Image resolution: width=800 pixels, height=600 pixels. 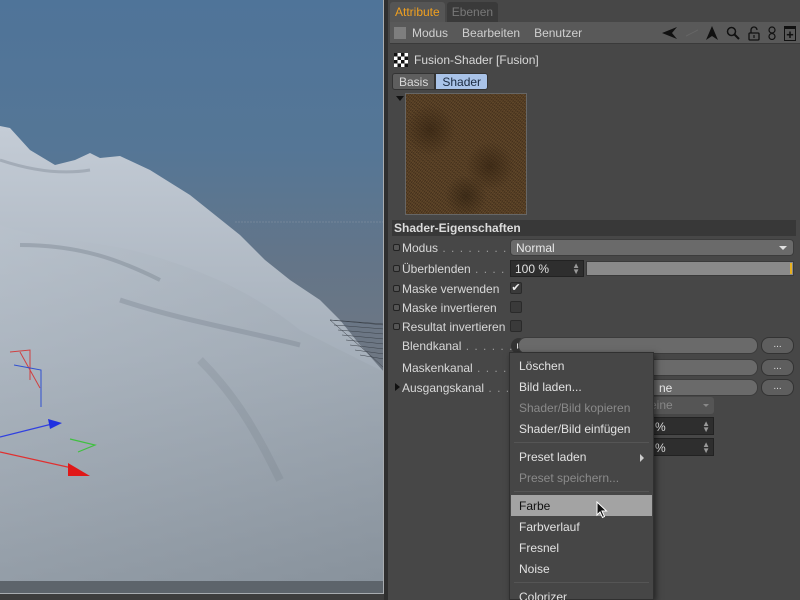 I want to click on viewport-status-strip, so click(x=191, y=587).